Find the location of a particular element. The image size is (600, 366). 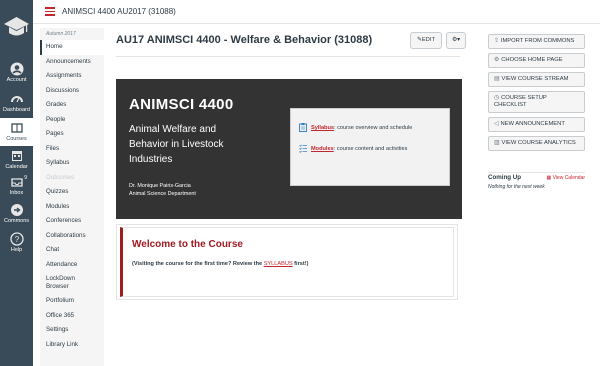

settings-menu-button: ⚙▾ is located at coordinates (456, 40).